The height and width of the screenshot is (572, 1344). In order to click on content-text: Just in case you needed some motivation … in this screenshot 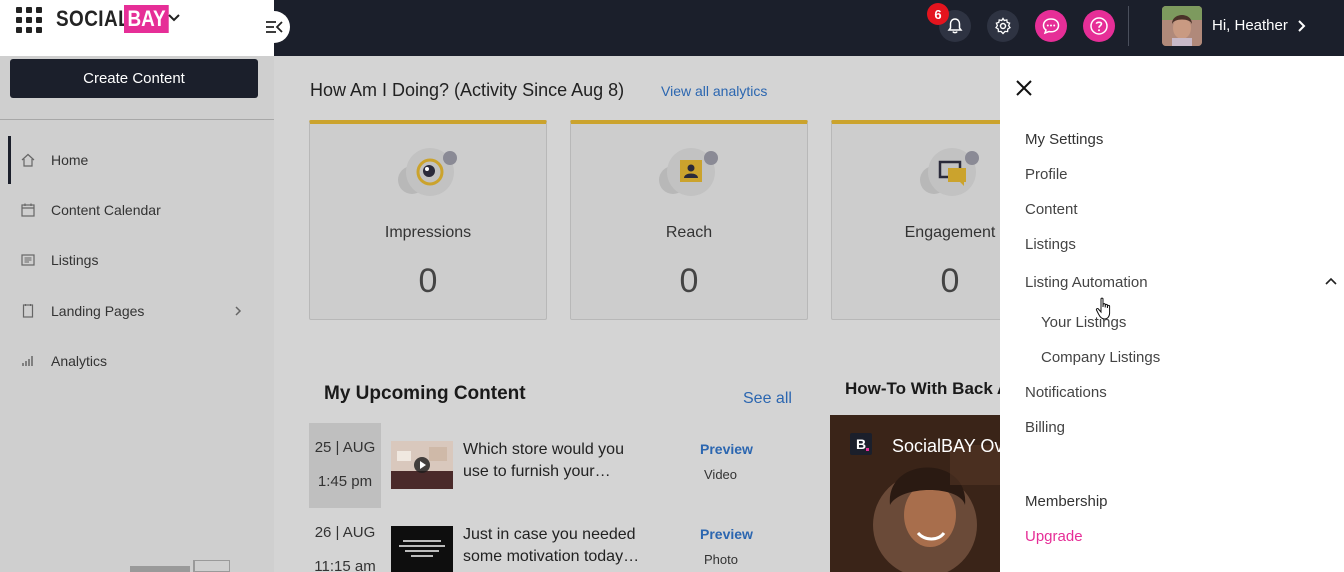, I will do `click(551, 545)`.